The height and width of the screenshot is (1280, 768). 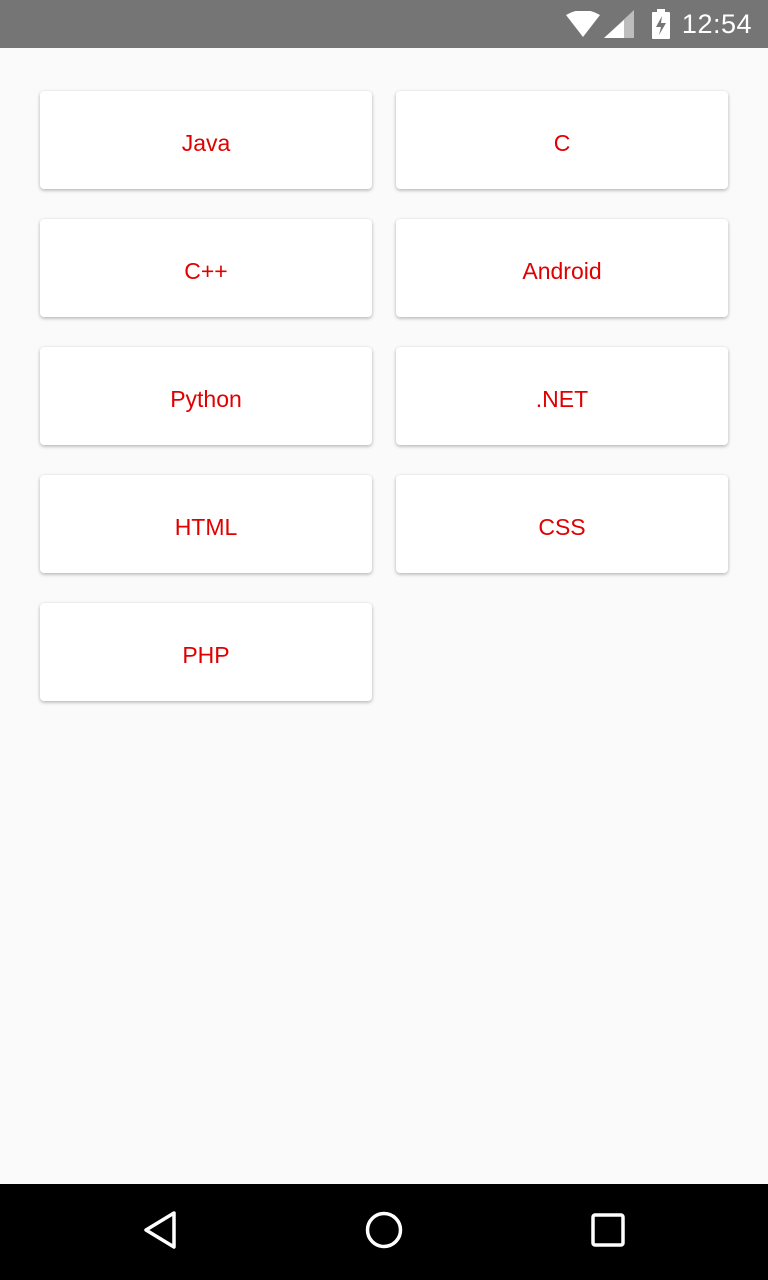 I want to click on navigation-bar, so click(x=384, y=1232).